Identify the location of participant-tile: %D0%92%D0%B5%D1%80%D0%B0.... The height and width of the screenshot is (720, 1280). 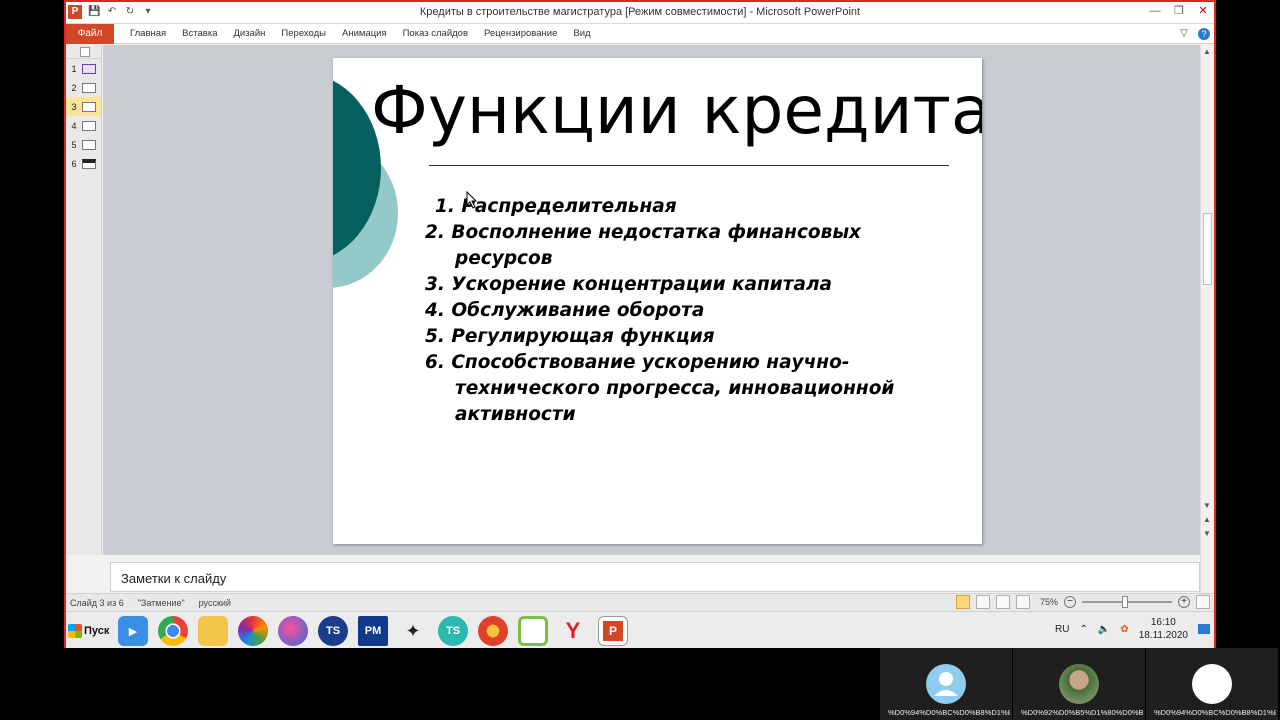
(1079, 684).